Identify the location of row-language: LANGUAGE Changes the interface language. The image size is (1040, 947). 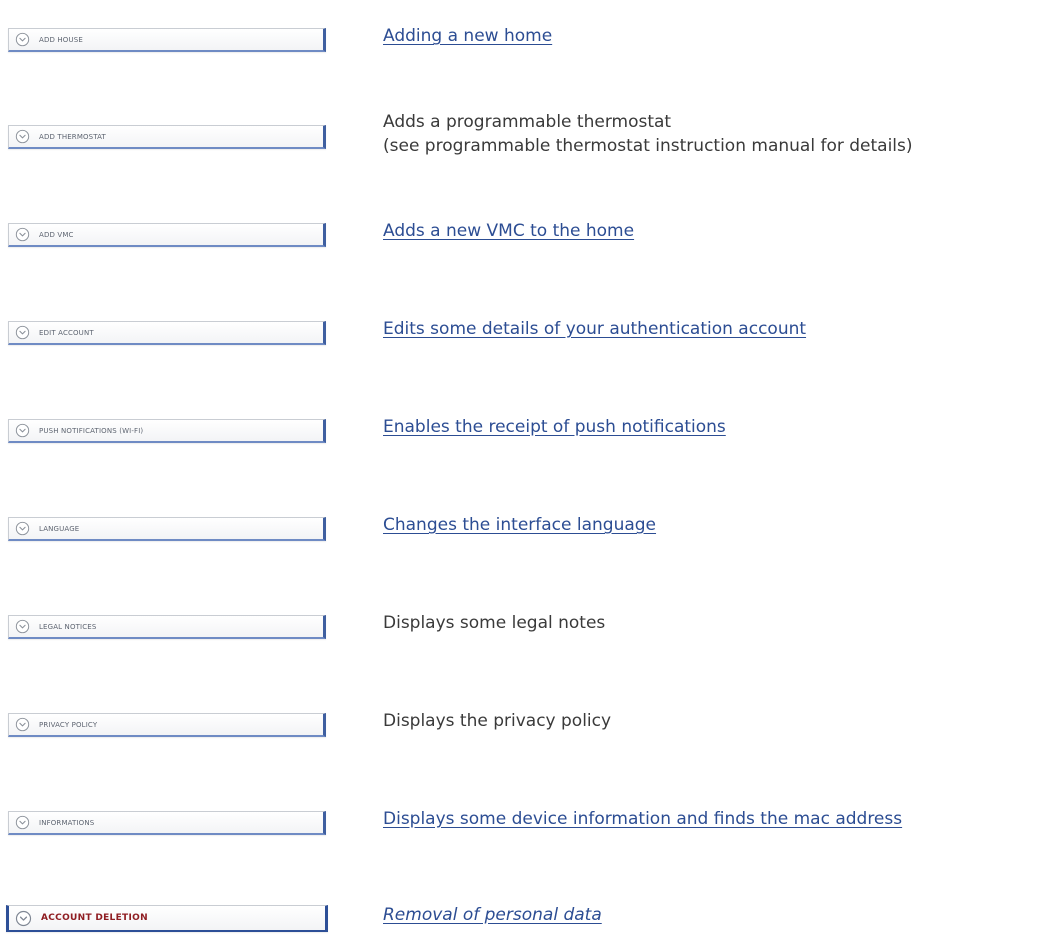
(520, 535).